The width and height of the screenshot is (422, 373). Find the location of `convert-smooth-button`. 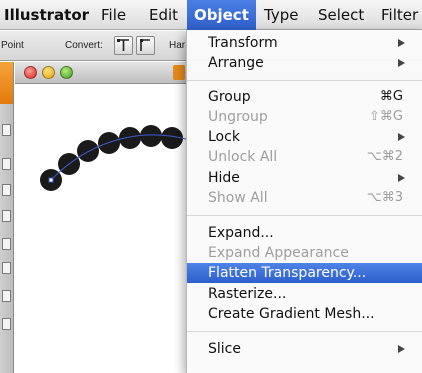

convert-smooth-button is located at coordinates (145, 45).